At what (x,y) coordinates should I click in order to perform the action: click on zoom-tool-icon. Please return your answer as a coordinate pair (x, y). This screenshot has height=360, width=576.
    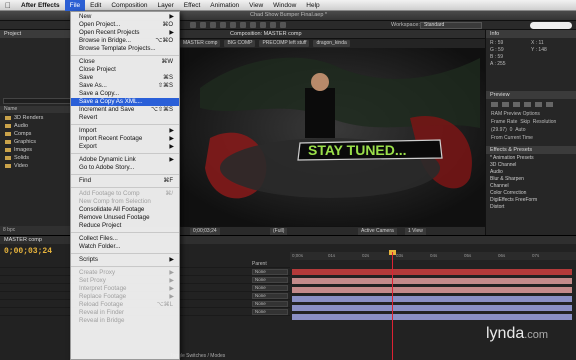
    Looking at the image, I should click on (213, 25).